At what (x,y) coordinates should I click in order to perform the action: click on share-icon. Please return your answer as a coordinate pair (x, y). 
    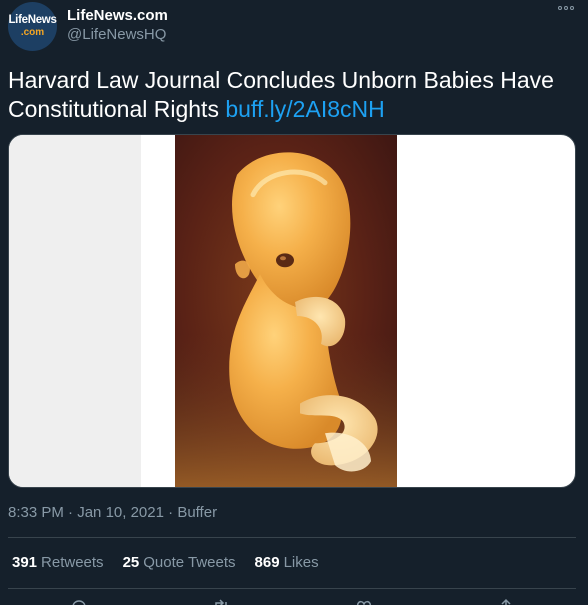
    Looking at the image, I should click on (506, 601).